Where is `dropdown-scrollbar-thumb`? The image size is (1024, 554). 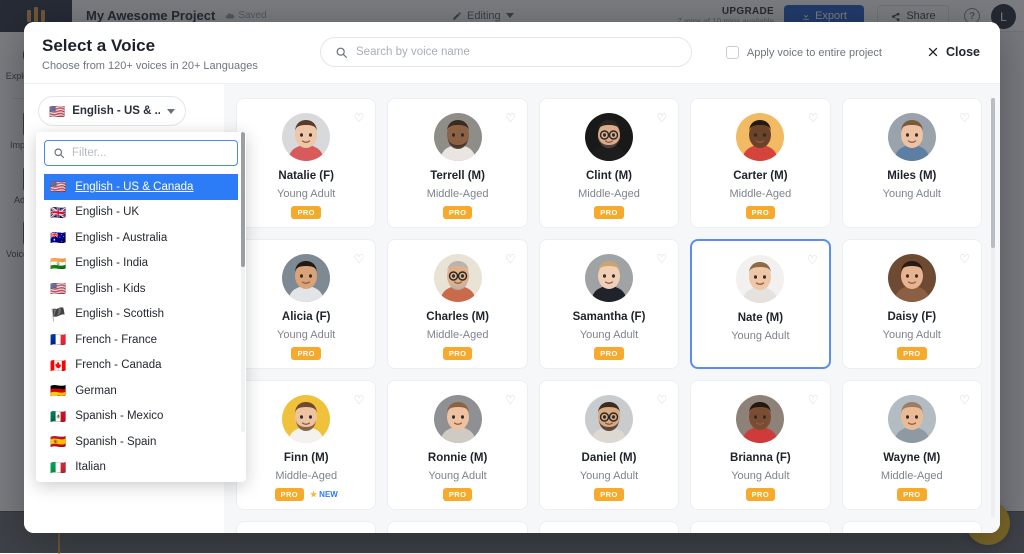
dropdown-scrollbar-thumb is located at coordinates (243, 199).